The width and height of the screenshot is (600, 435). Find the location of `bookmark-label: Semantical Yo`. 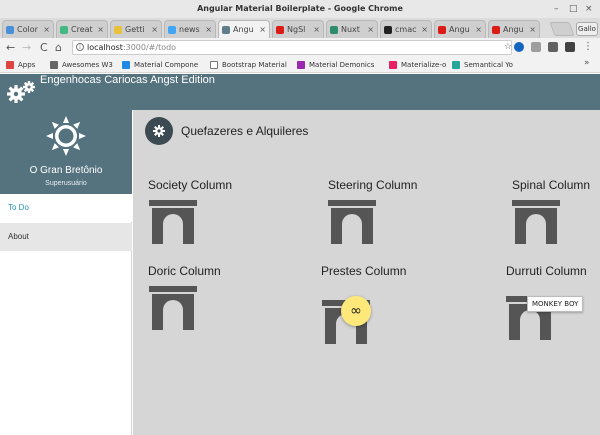

bookmark-label: Semantical Yo is located at coordinates (488, 65).